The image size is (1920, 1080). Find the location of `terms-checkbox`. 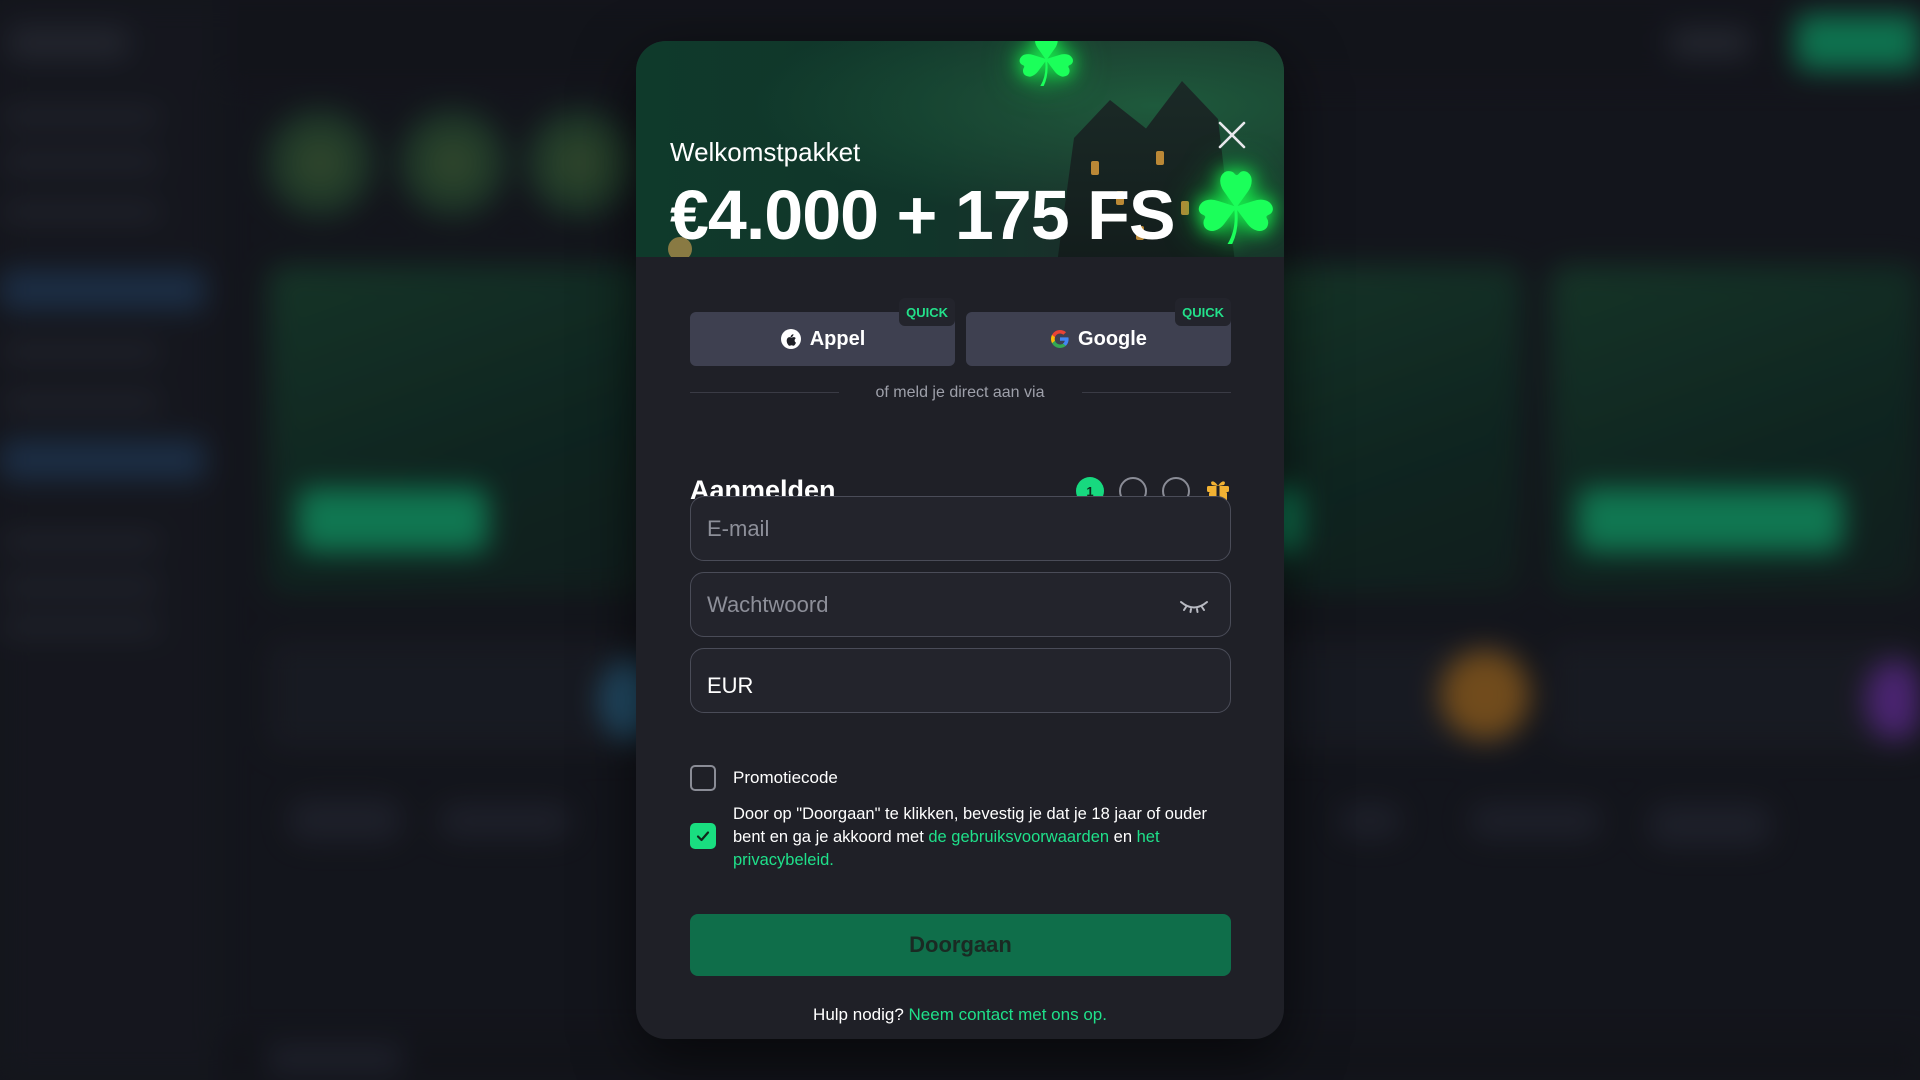

terms-checkbox is located at coordinates (703, 836).